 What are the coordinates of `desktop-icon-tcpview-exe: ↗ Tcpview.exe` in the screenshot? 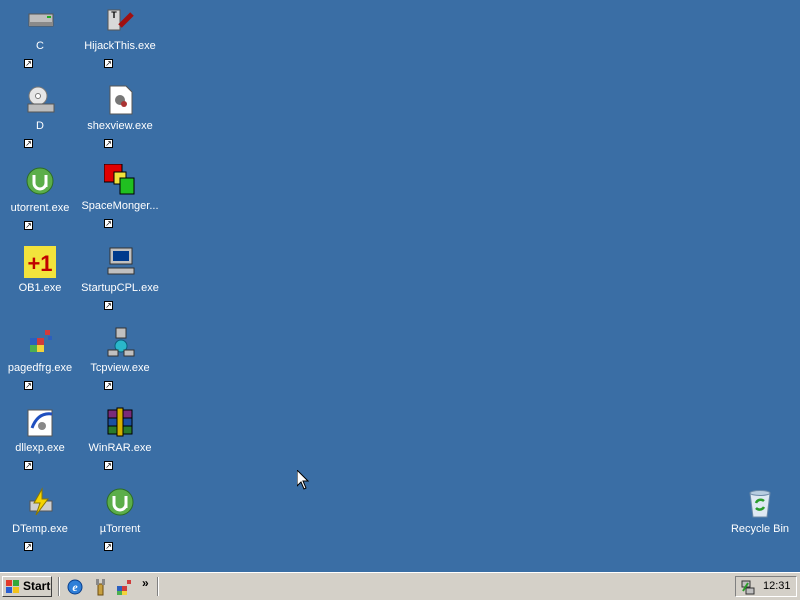 It's located at (120, 358).